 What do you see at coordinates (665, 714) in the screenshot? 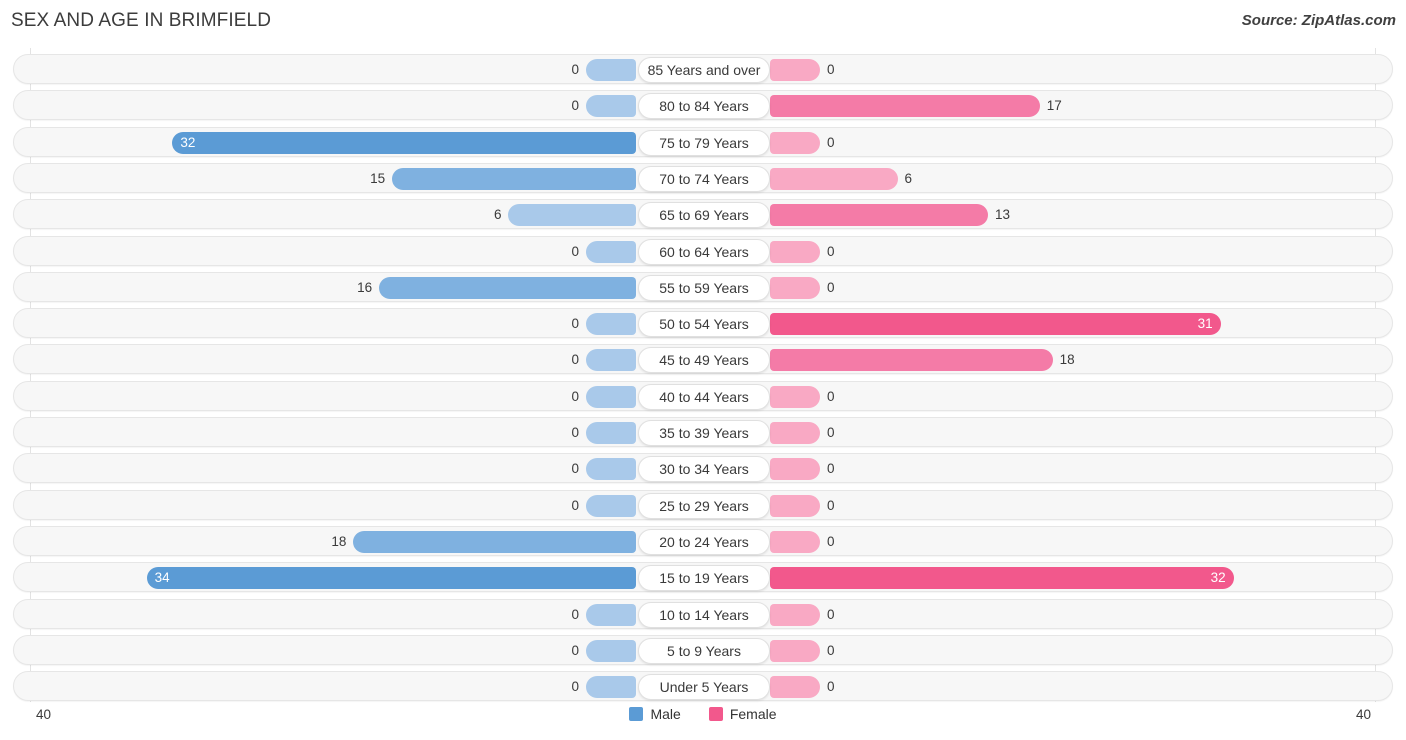
I see `legend-label: Male` at bounding box center [665, 714].